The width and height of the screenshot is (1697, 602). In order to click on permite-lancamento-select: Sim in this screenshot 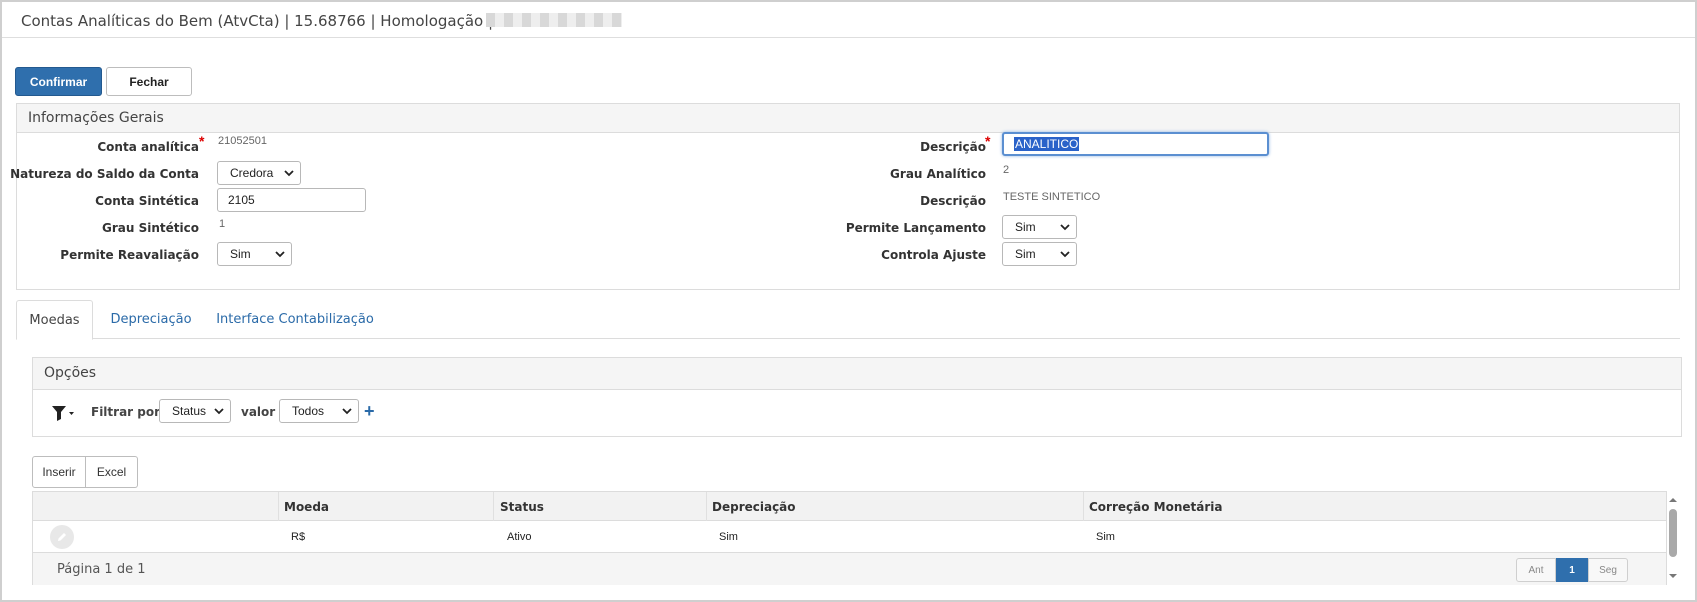, I will do `click(1039, 227)`.